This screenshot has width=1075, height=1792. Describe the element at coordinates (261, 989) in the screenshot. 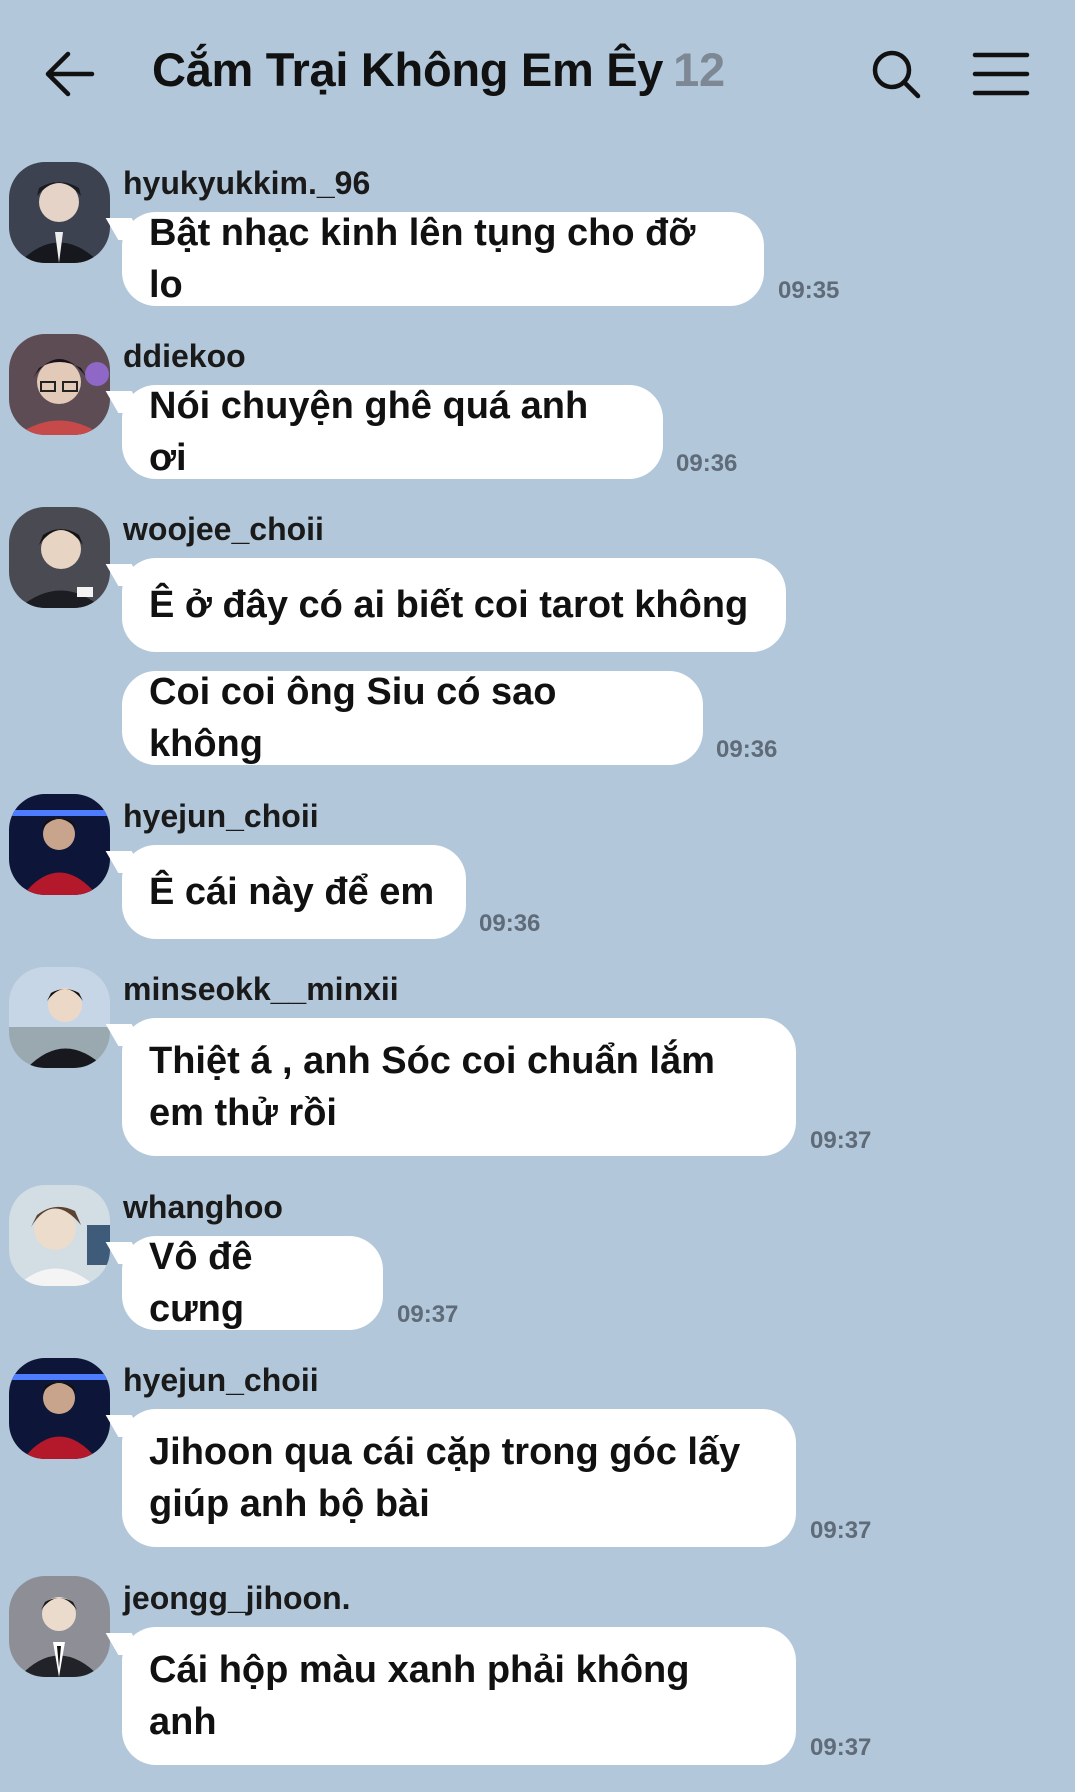

I see `message-username: minseokk__minxii` at that location.